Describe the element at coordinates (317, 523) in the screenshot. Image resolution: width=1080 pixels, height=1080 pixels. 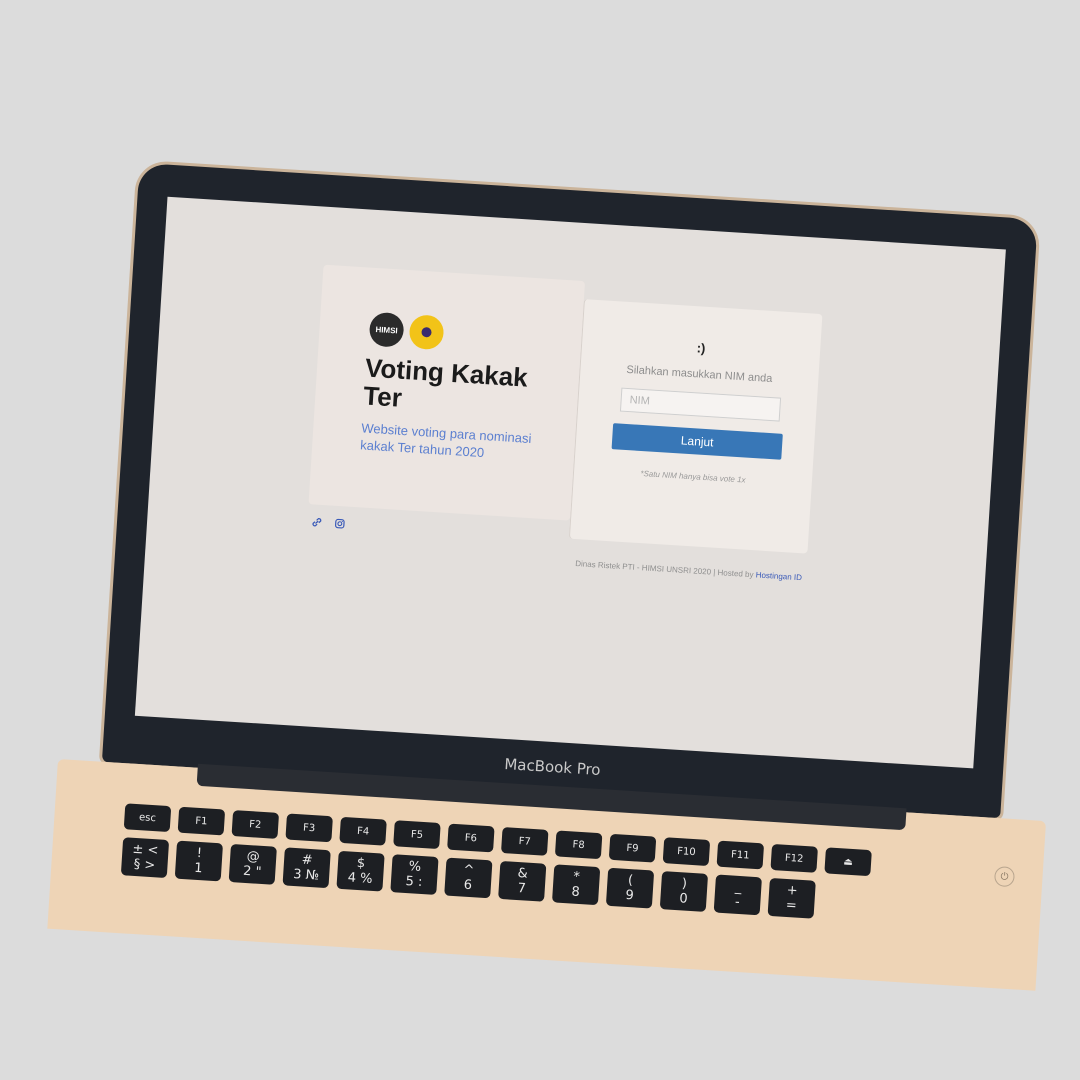
I see `link-icon` at that location.